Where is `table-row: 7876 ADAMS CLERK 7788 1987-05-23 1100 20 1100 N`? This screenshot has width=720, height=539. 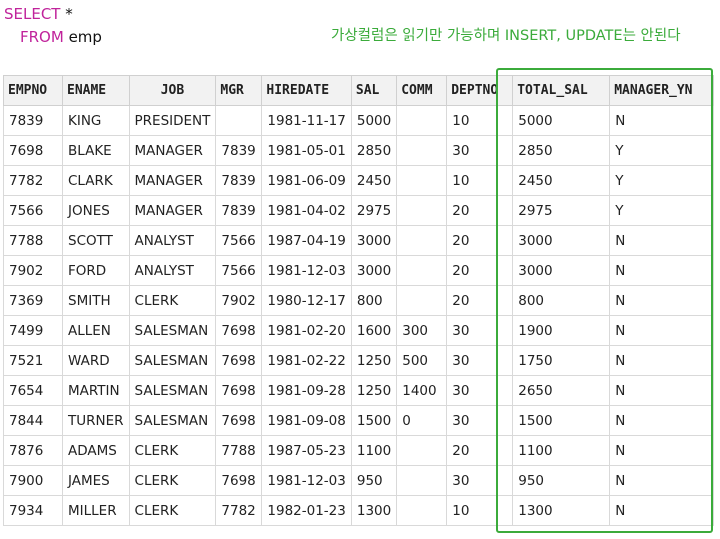 table-row: 7876 ADAMS CLERK 7788 1987-05-23 1100 20 1100 N is located at coordinates (359, 450).